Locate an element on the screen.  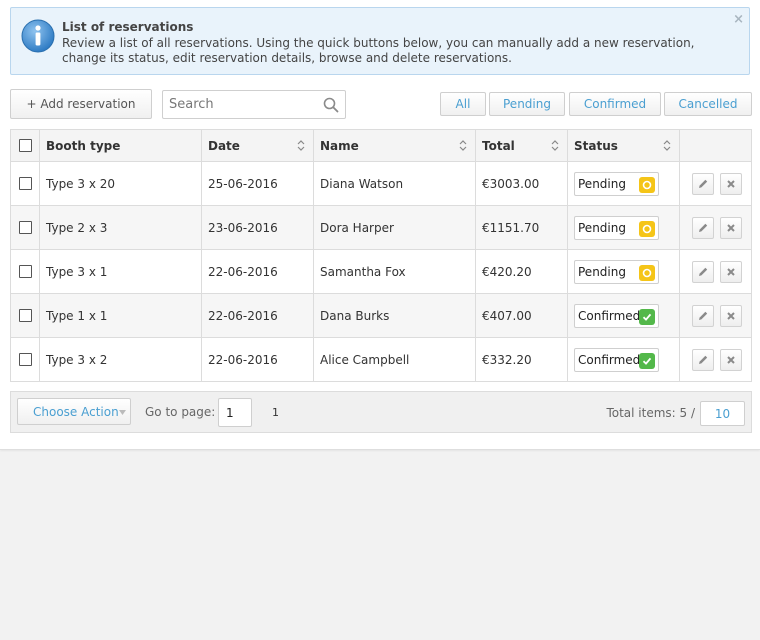
total-cell: €332.20 is located at coordinates (521, 359).